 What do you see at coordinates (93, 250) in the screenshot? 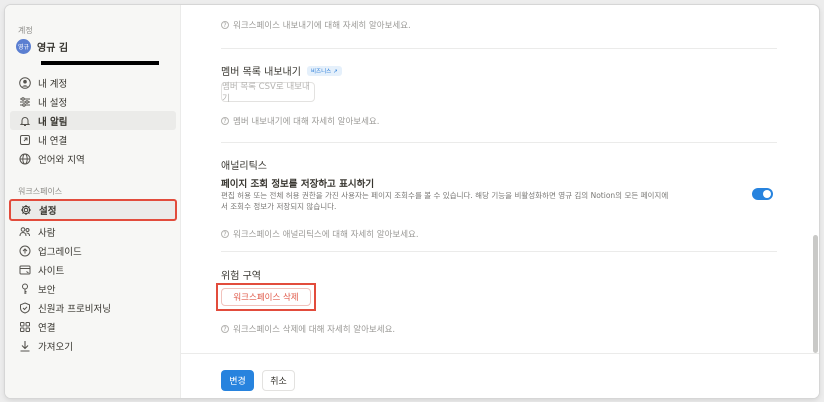
I see `sidebar-item-upgrade: 업그레이드` at bounding box center [93, 250].